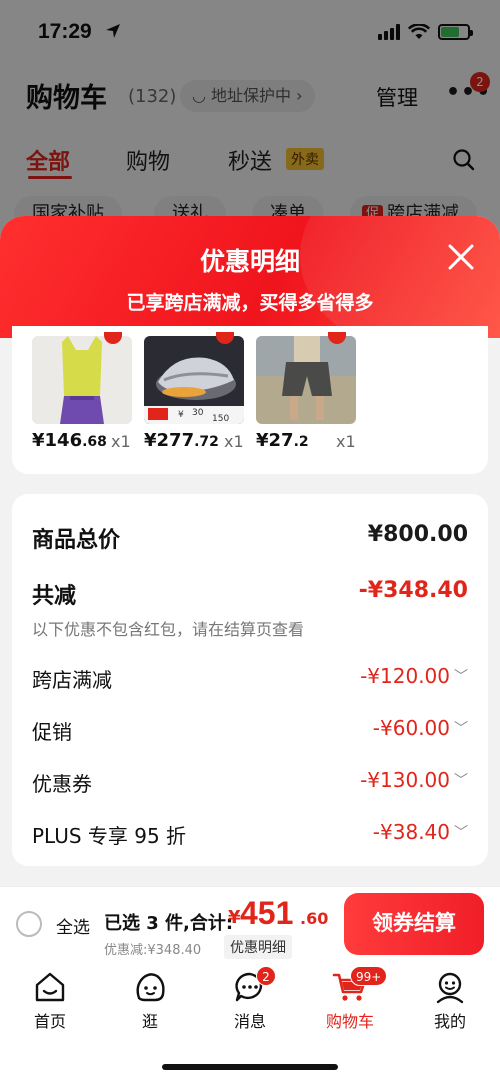 This screenshot has height=1083, width=500. What do you see at coordinates (73, 925) in the screenshot?
I see `select-all-label: 全选` at bounding box center [73, 925].